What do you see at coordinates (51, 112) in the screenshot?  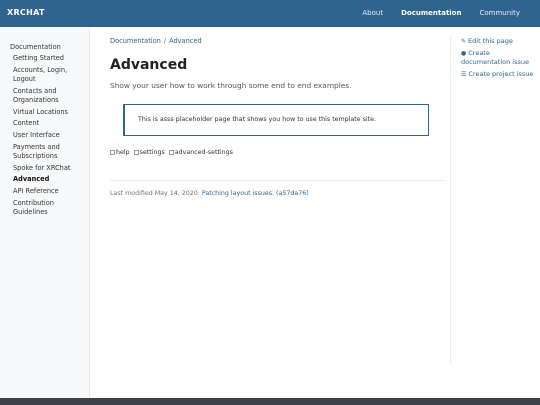 I see `sidebar-item-virtual-locations: Virtual Locations` at bounding box center [51, 112].